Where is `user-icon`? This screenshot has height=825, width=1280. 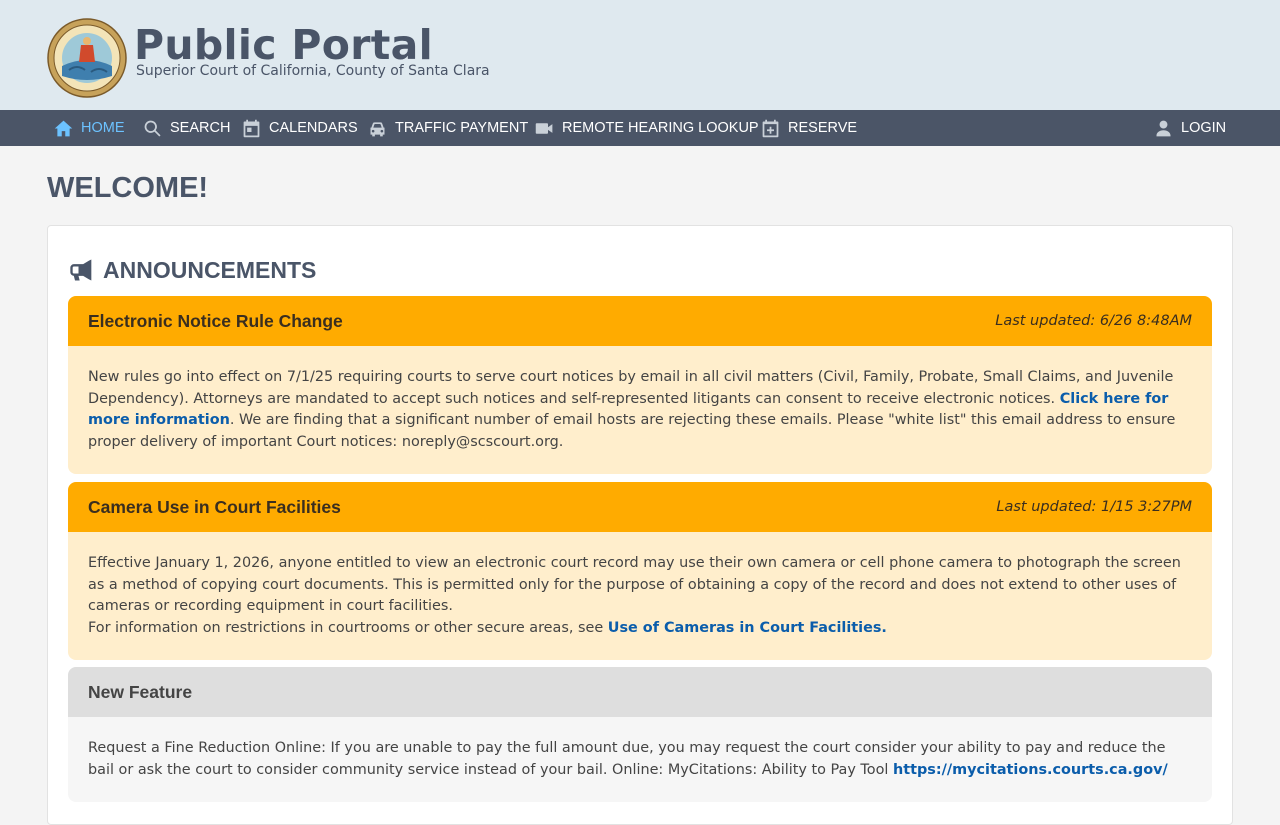
user-icon is located at coordinates (1163, 128).